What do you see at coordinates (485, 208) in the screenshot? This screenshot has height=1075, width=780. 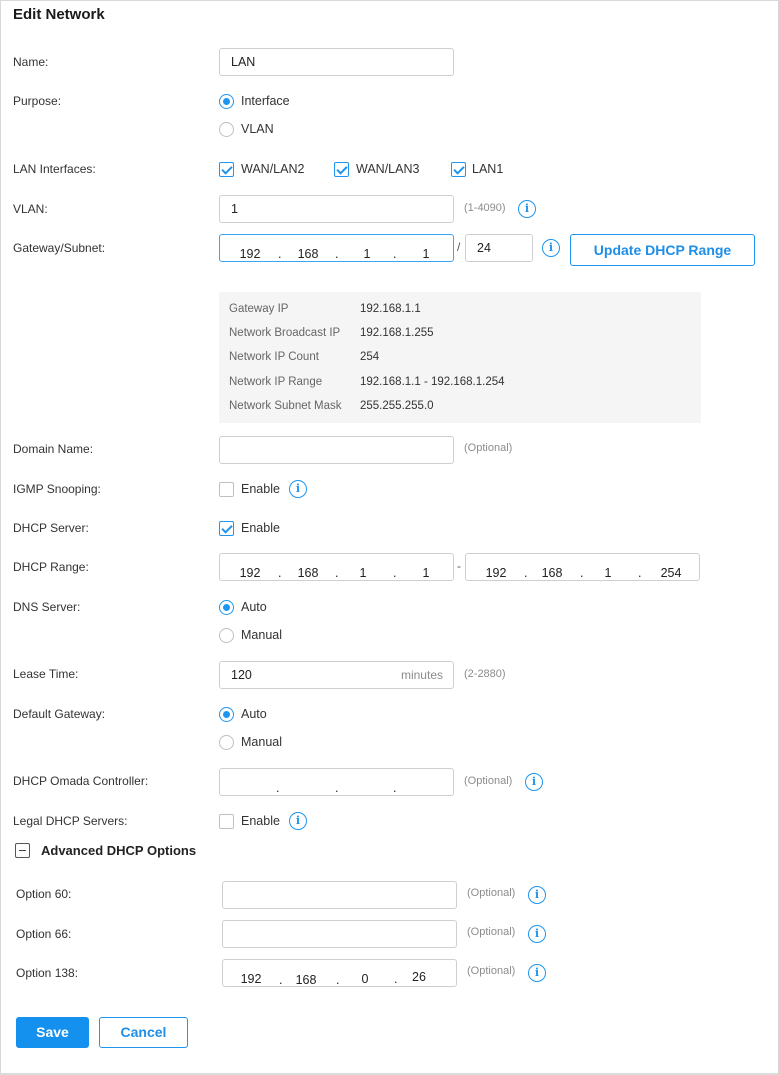 I see `vlan-range-hint: (1-4090)` at bounding box center [485, 208].